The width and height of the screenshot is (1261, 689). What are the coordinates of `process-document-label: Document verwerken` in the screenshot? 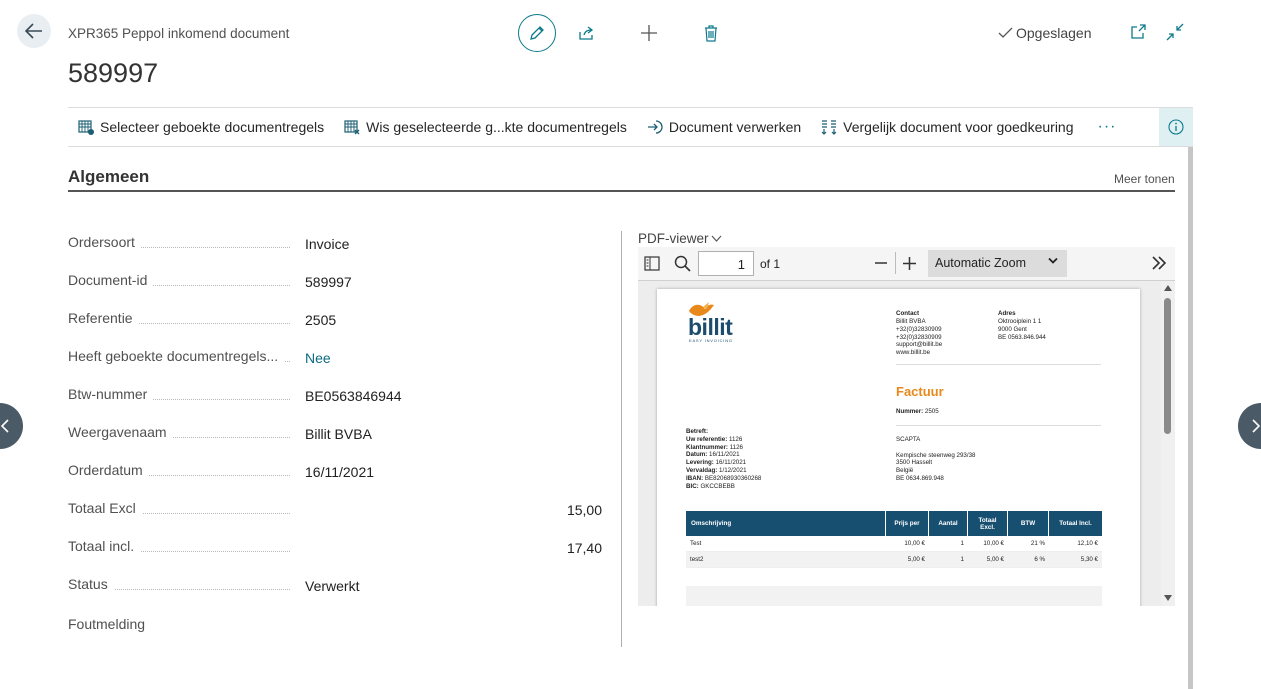 It's located at (735, 127).